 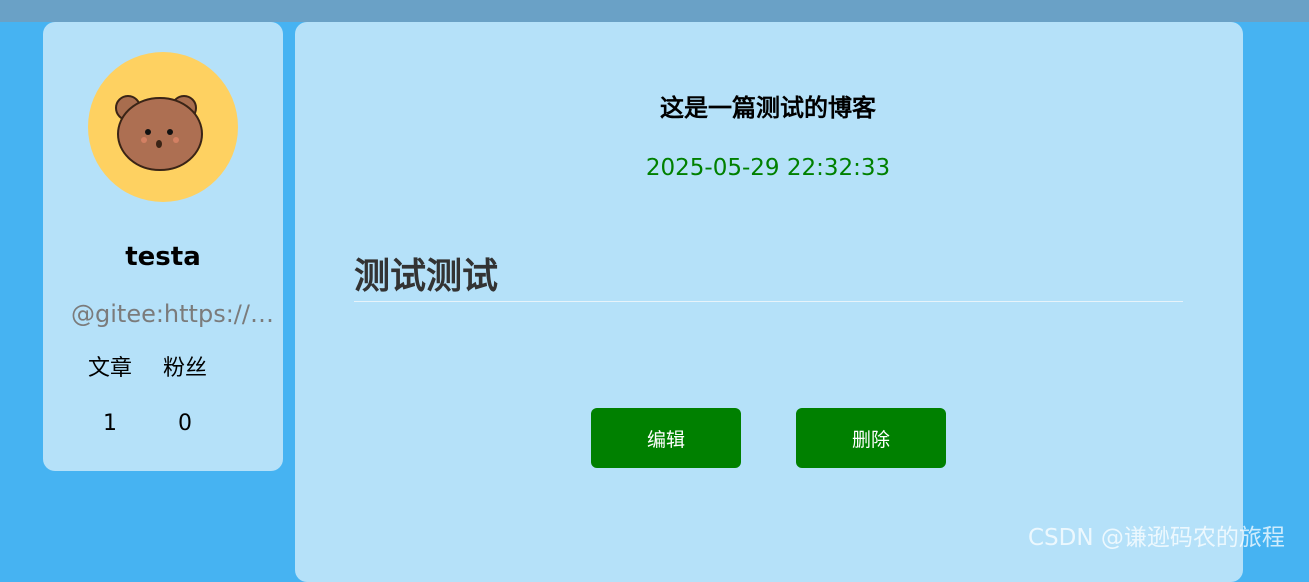 I want to click on stat-articles-value: 1, so click(x=110, y=423).